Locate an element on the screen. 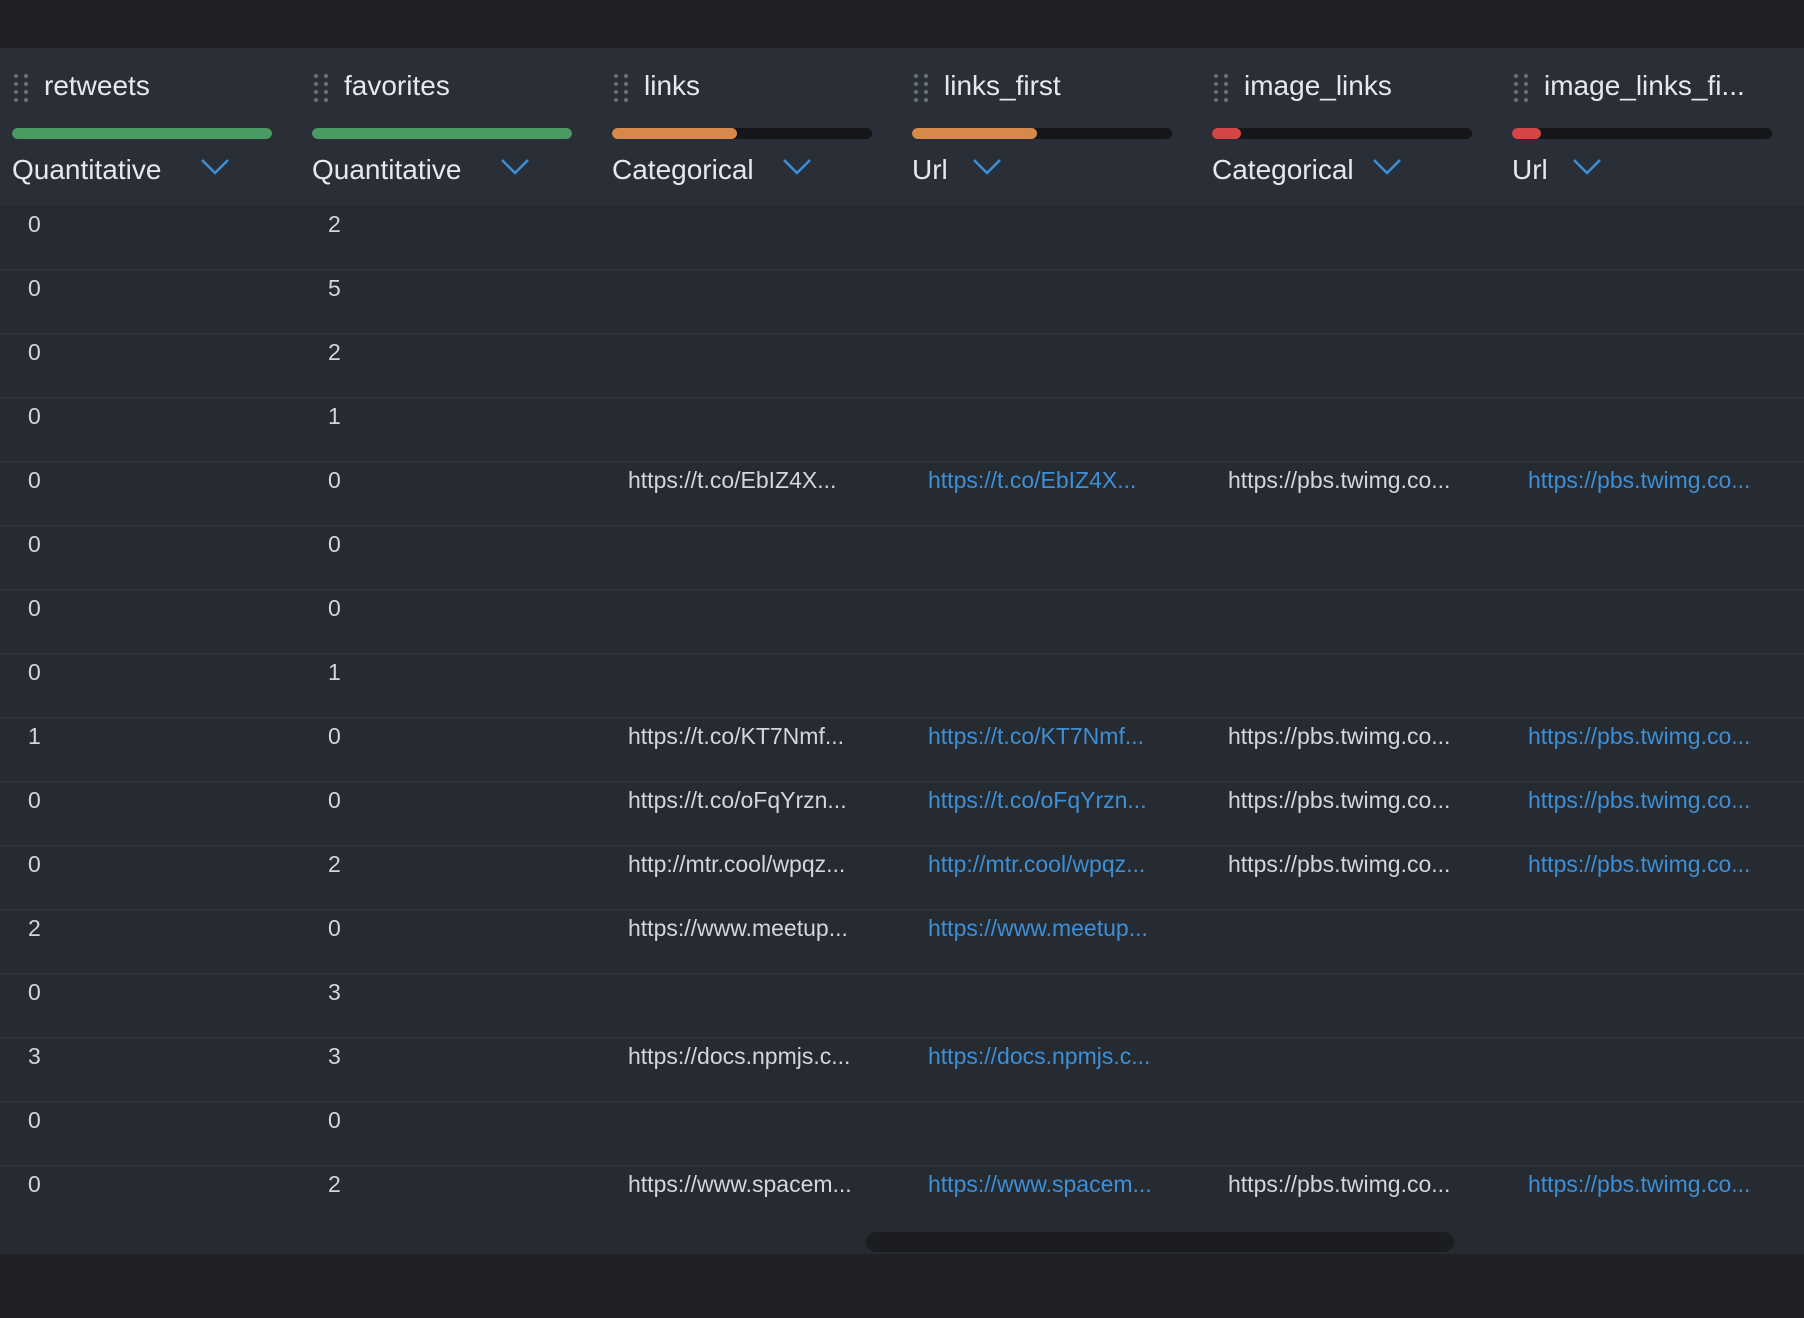  table-row: 05 is located at coordinates (902, 302).